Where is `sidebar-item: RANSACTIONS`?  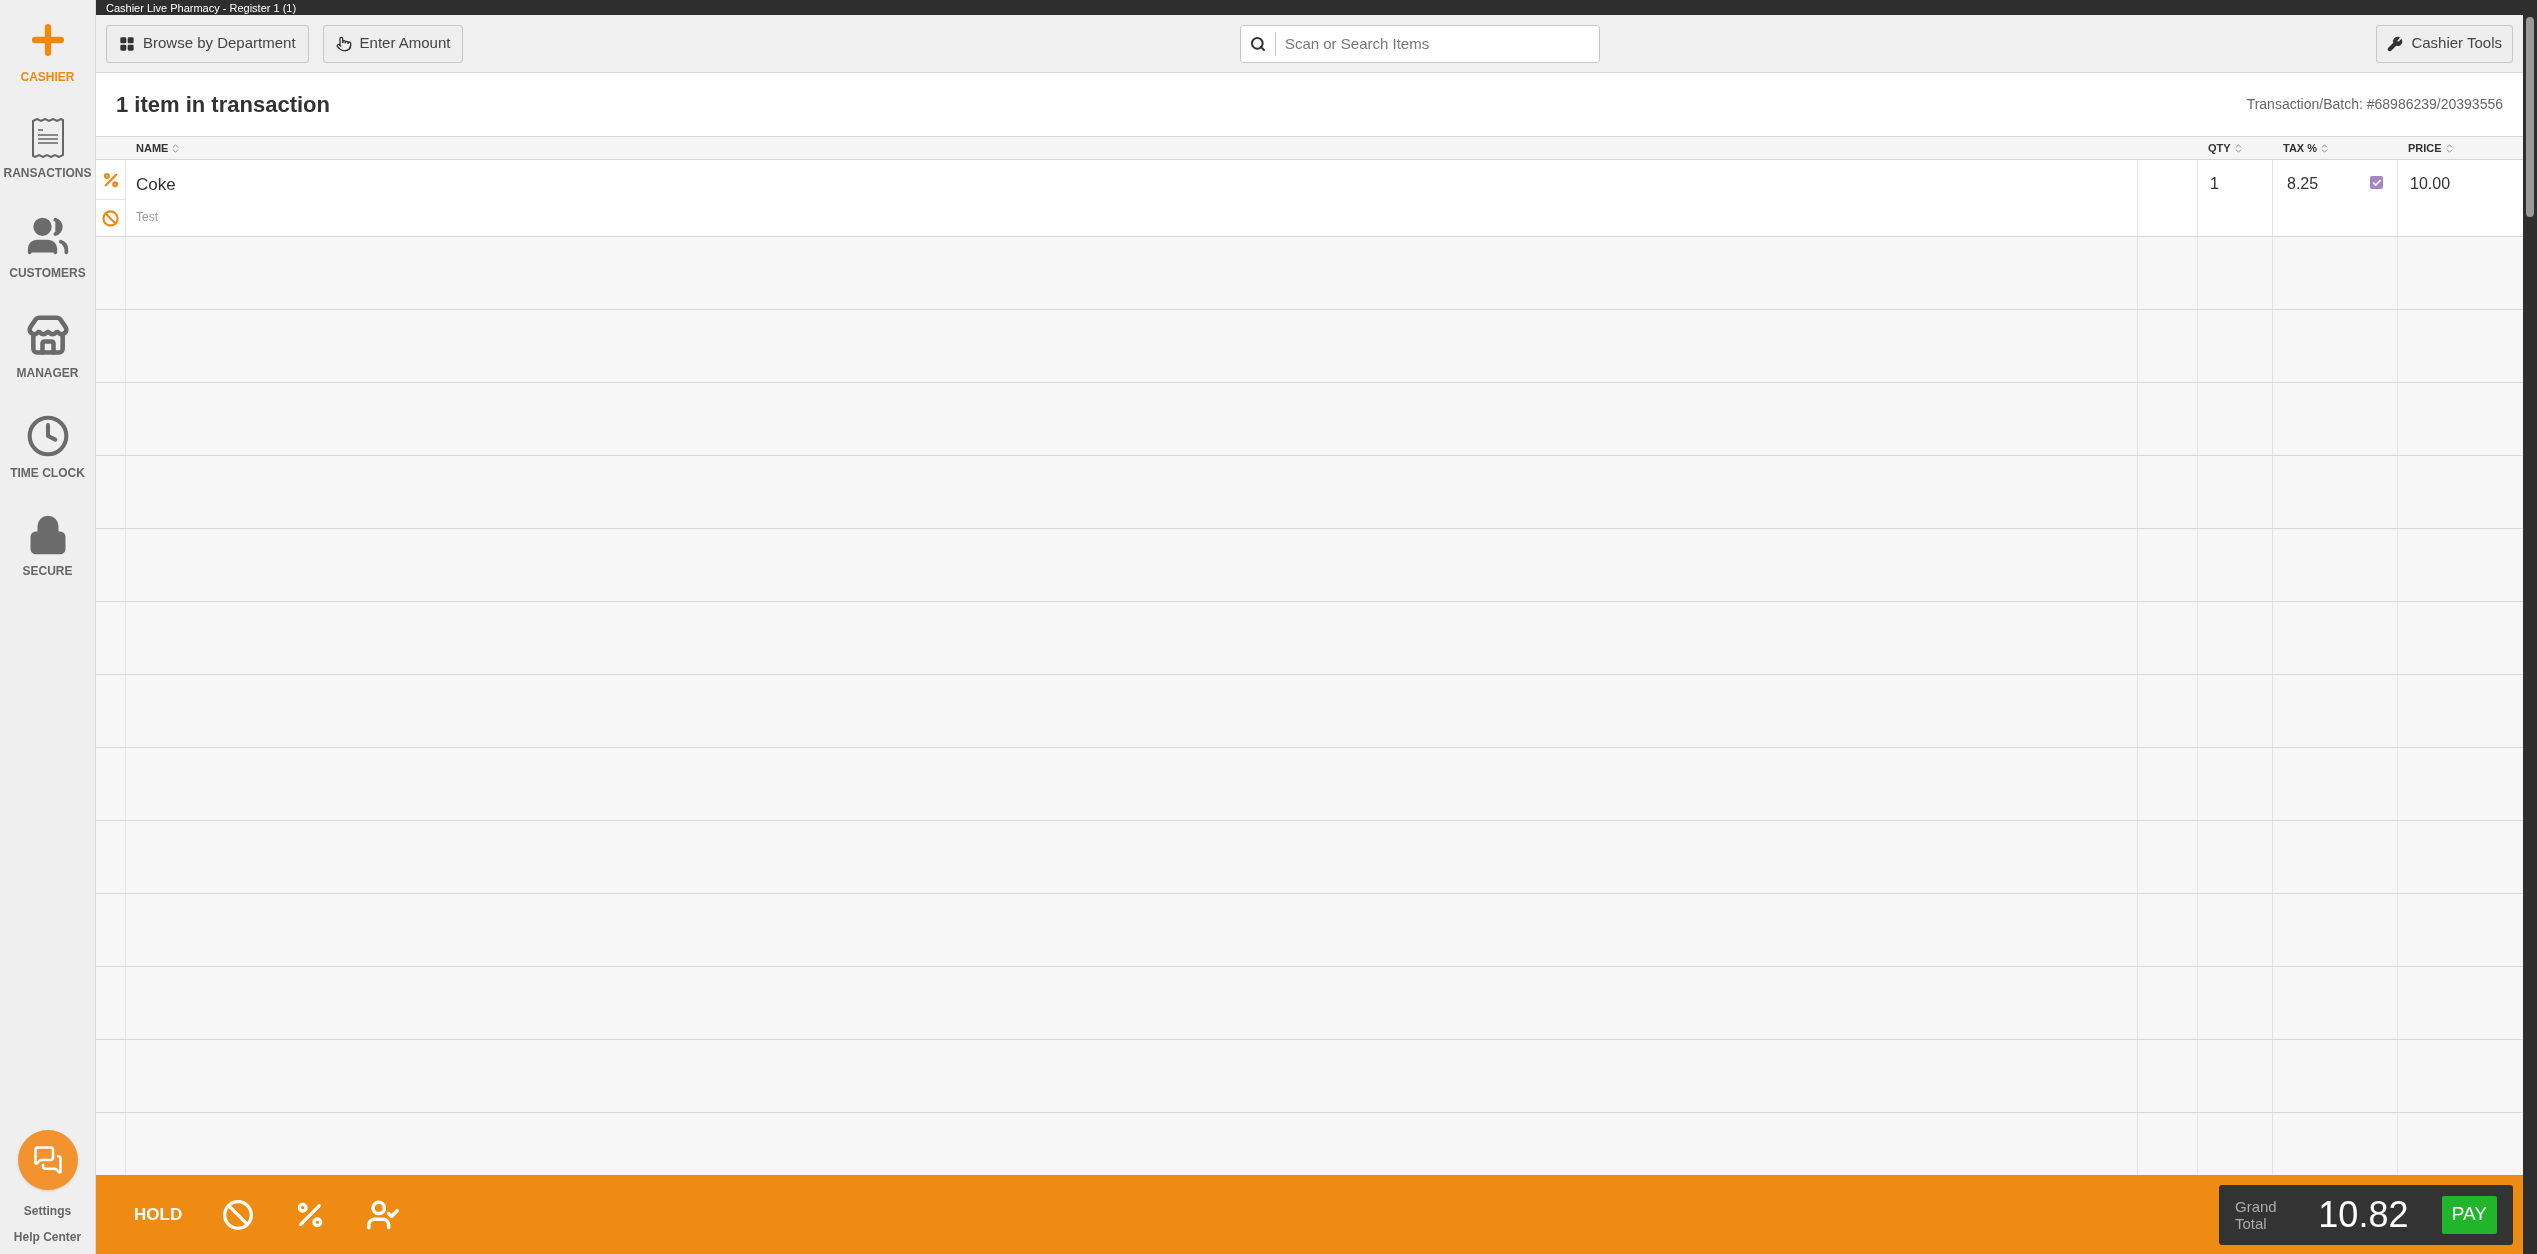
sidebar-item: RANSACTIONS is located at coordinates (47, 150).